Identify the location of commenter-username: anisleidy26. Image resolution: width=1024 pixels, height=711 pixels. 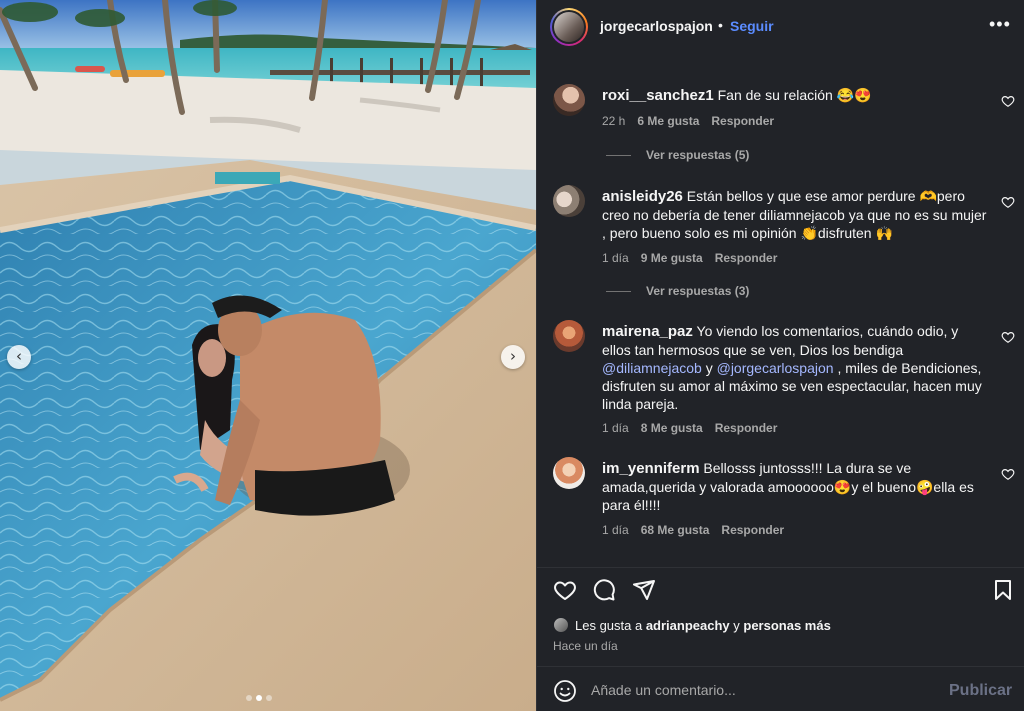
(642, 196).